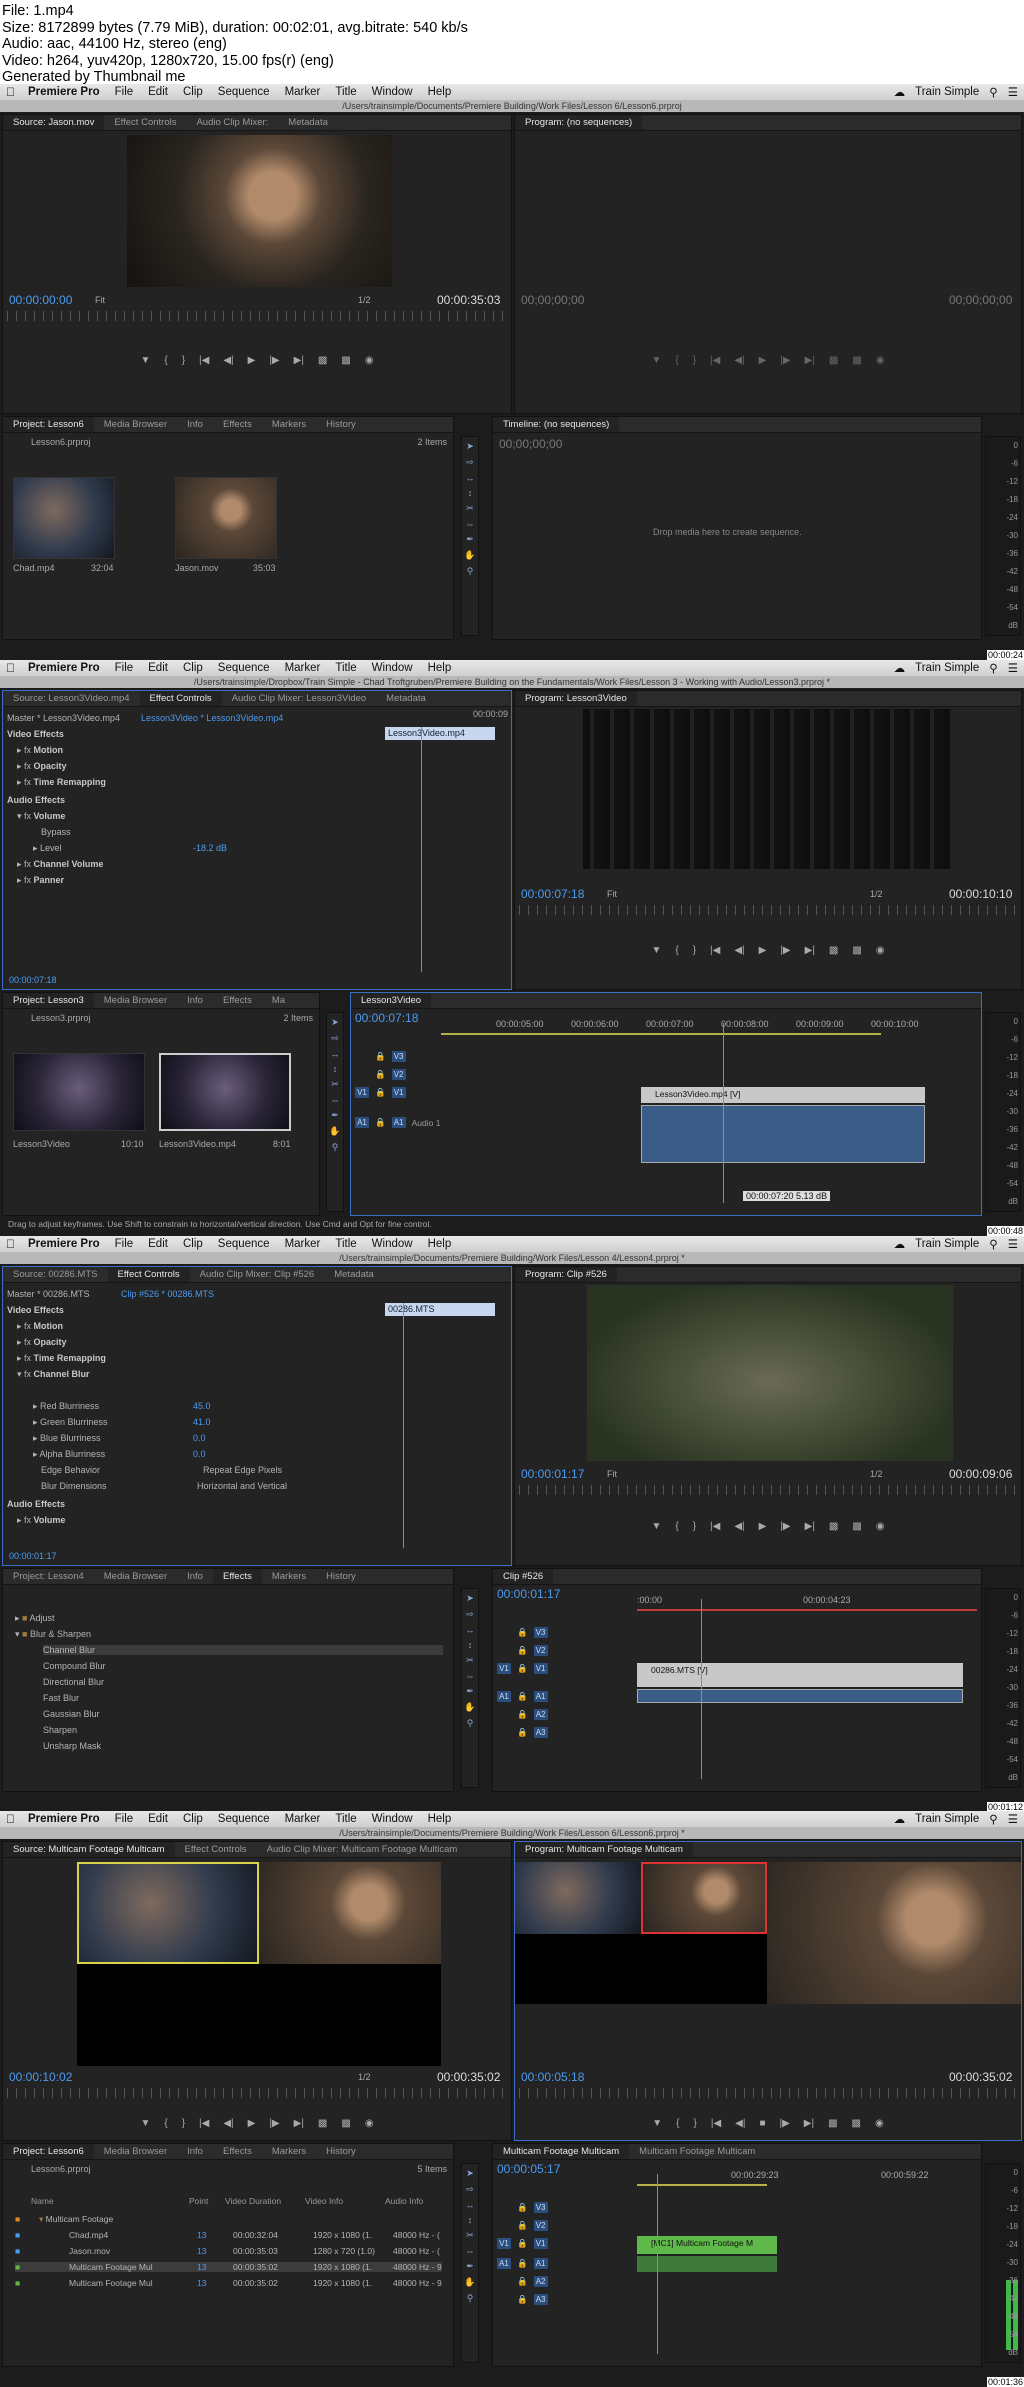  What do you see at coordinates (470, 2205) in the screenshot?
I see `ripple-edit-icon: ↔` at bounding box center [470, 2205].